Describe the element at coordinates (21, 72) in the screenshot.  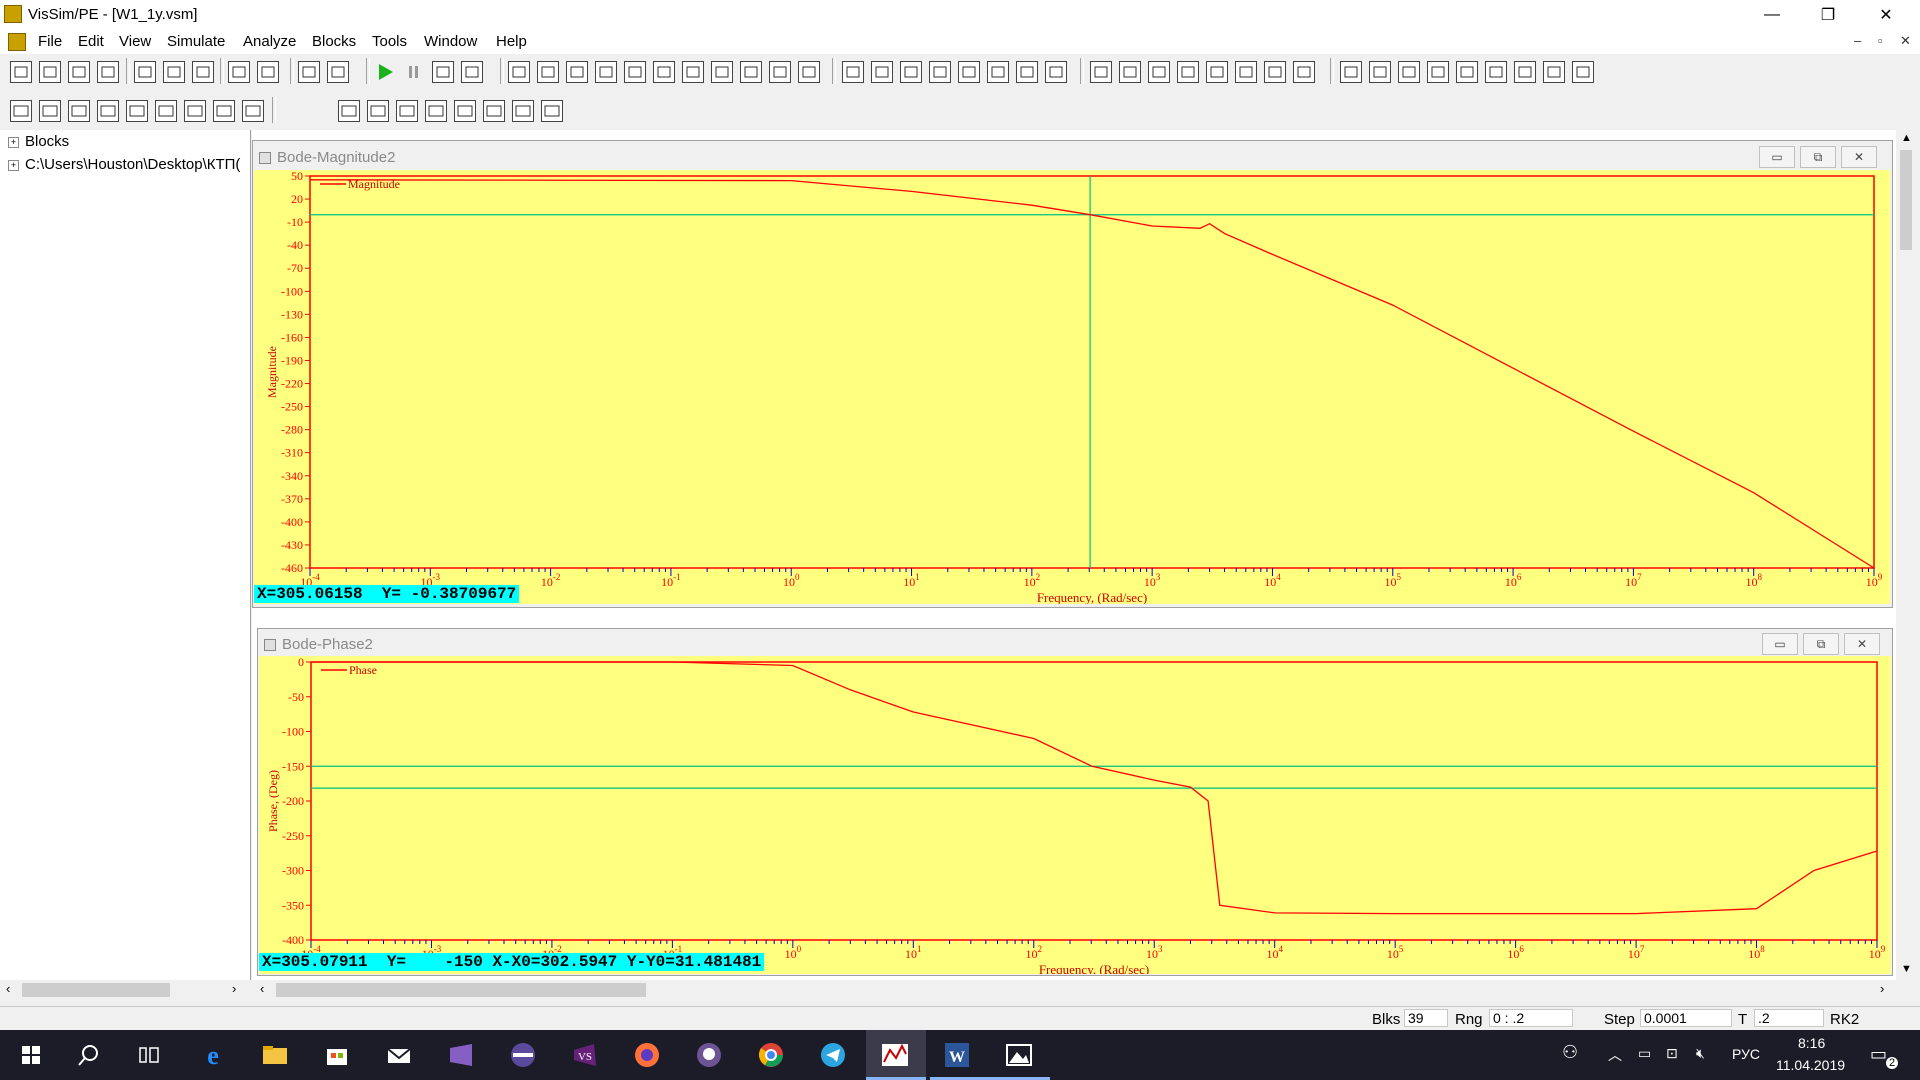
I see `new-icon` at that location.